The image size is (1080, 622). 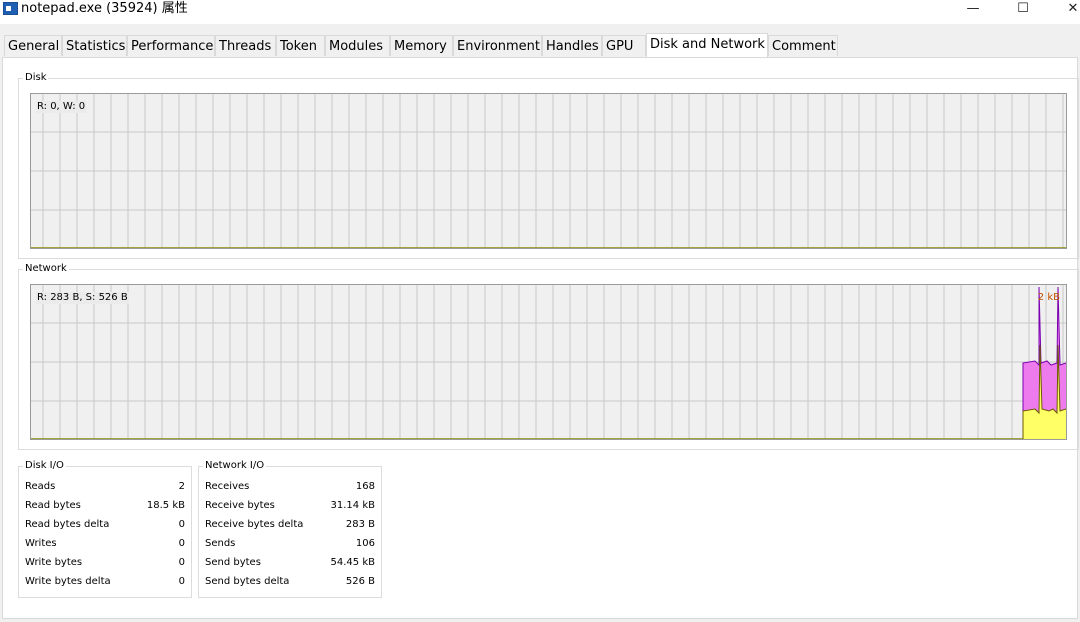 What do you see at coordinates (181, 486) in the screenshot?
I see `disk-io-reads-value: 2` at bounding box center [181, 486].